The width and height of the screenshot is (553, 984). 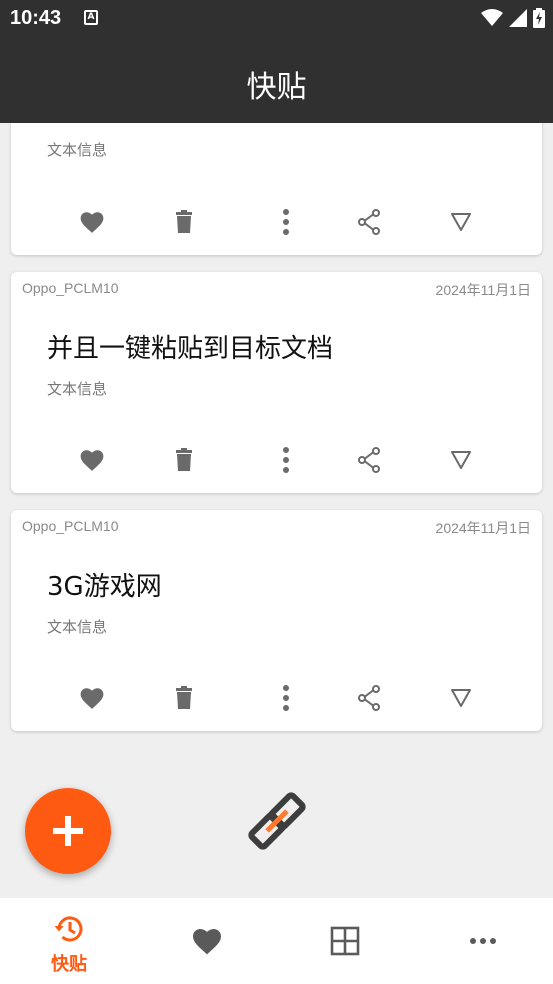 What do you see at coordinates (539, 18) in the screenshot?
I see `battery-icon` at bounding box center [539, 18].